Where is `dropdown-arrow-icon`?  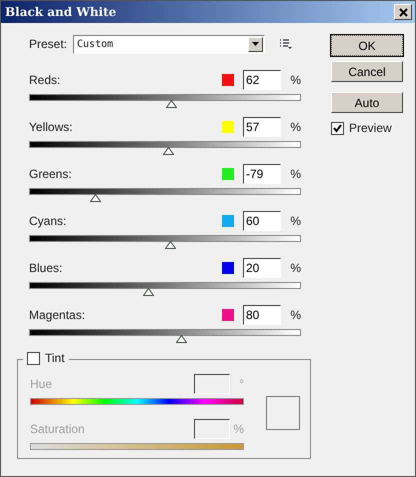
dropdown-arrow-icon is located at coordinates (256, 44).